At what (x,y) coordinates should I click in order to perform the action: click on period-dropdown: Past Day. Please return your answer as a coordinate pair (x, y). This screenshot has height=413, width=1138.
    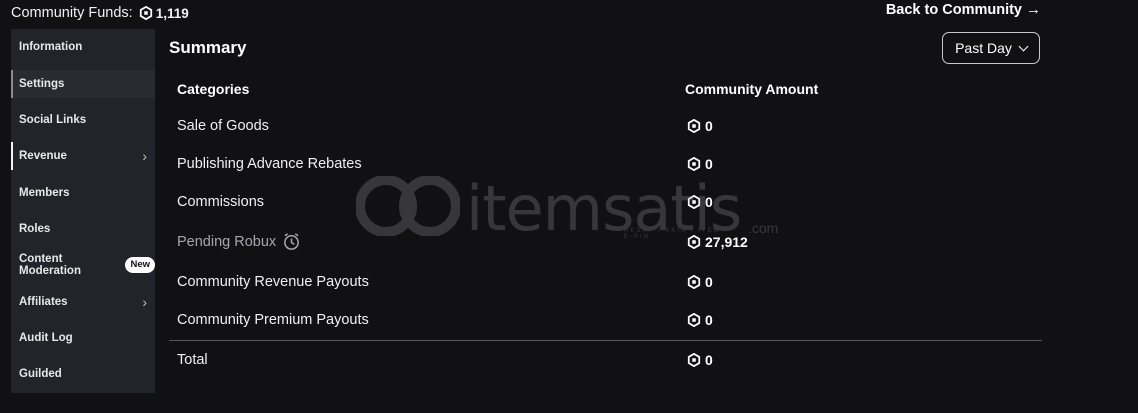
    Looking at the image, I should click on (991, 48).